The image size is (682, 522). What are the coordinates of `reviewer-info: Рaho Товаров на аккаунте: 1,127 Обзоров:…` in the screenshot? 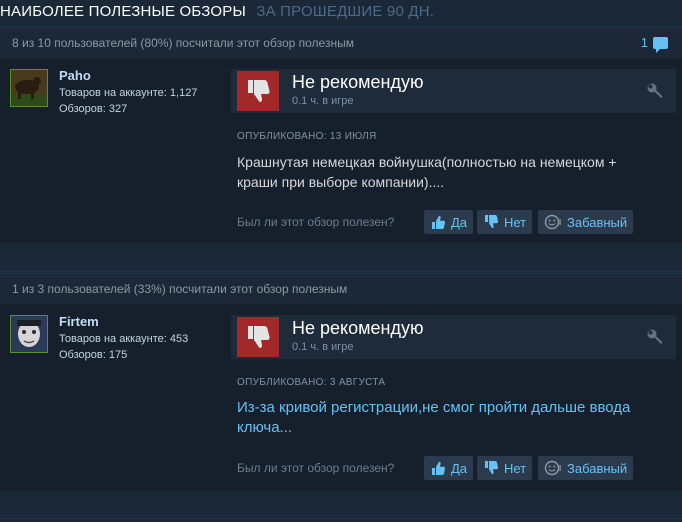 It's located at (103, 92).